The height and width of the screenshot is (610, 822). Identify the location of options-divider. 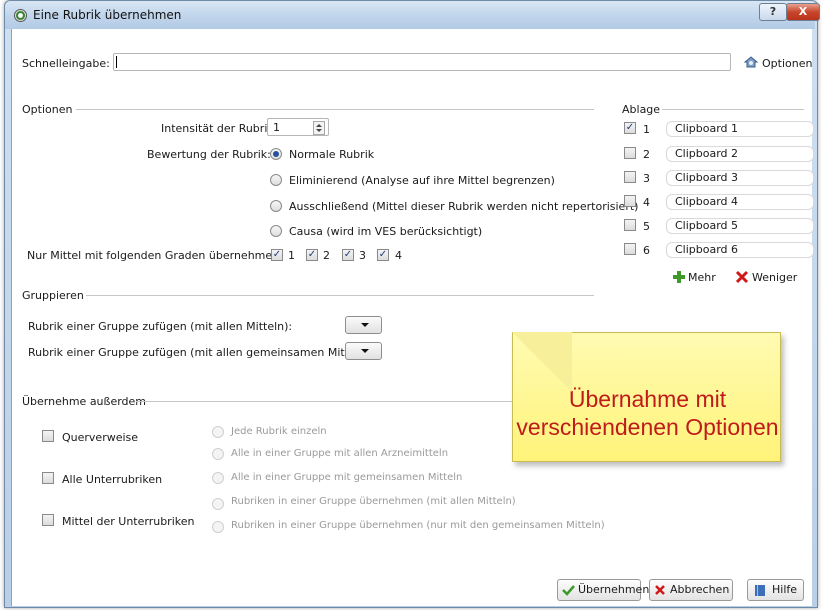
(335, 109).